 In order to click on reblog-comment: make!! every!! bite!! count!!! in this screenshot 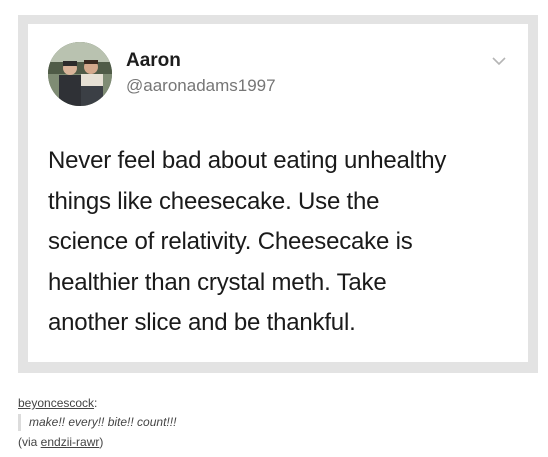, I will do `click(278, 422)`.